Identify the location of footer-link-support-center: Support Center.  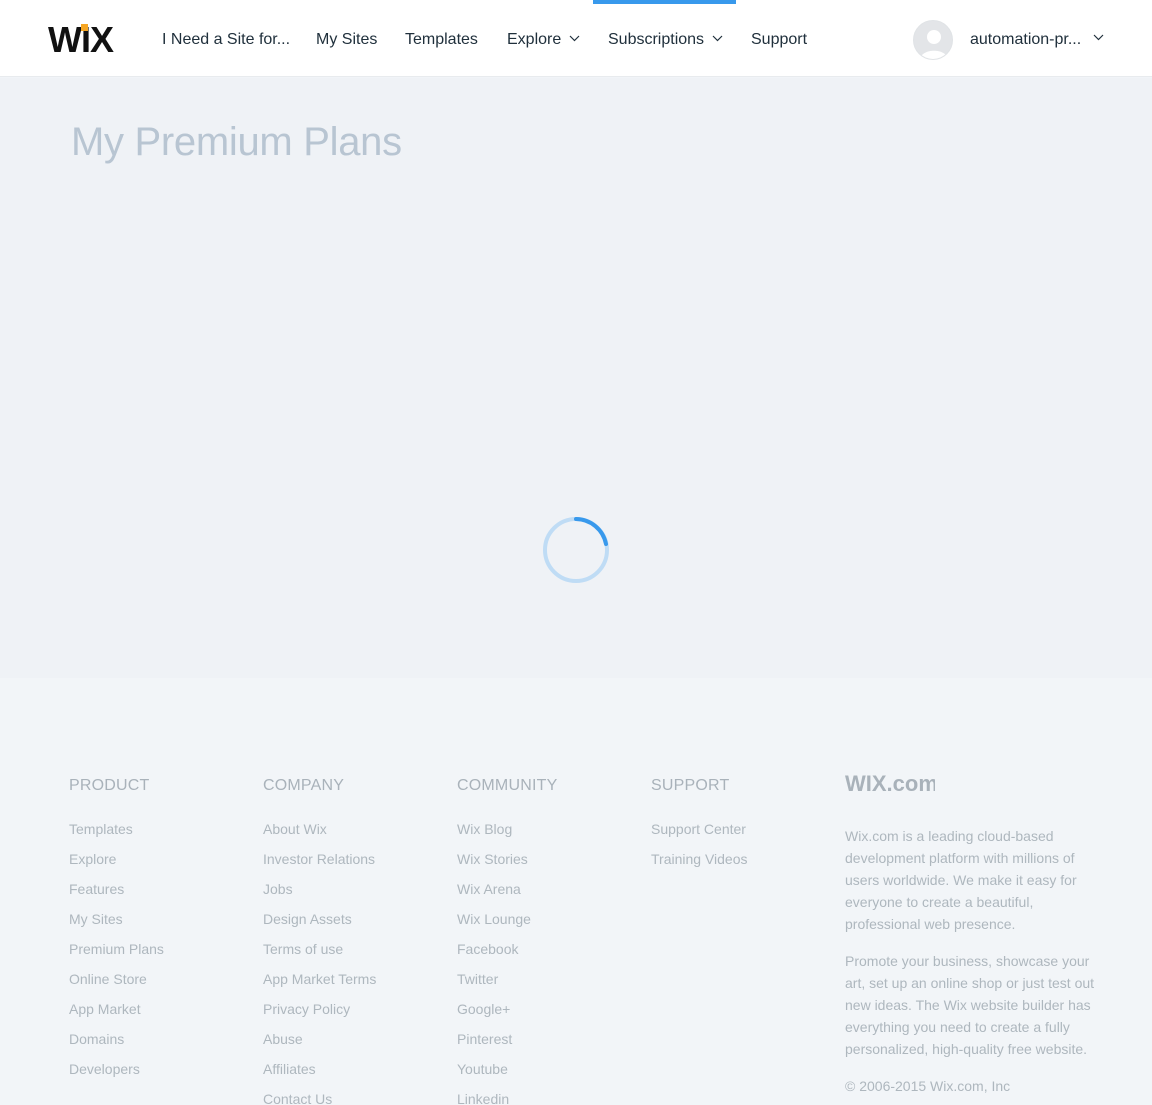
(699, 835).